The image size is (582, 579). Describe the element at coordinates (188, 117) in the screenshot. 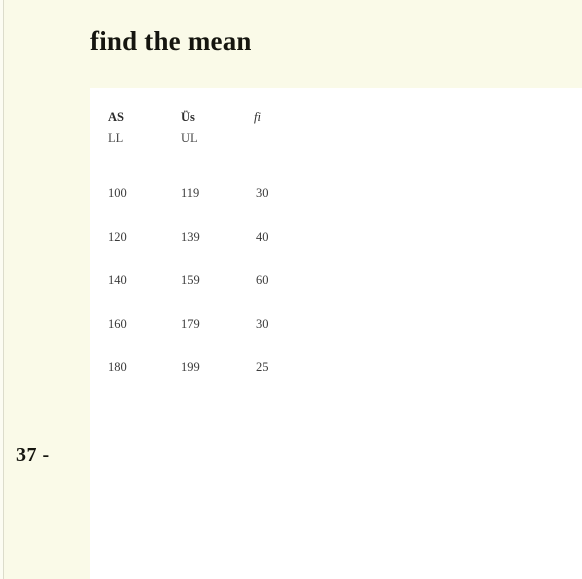

I see `header-upper-limit-abbr: Üs` at that location.